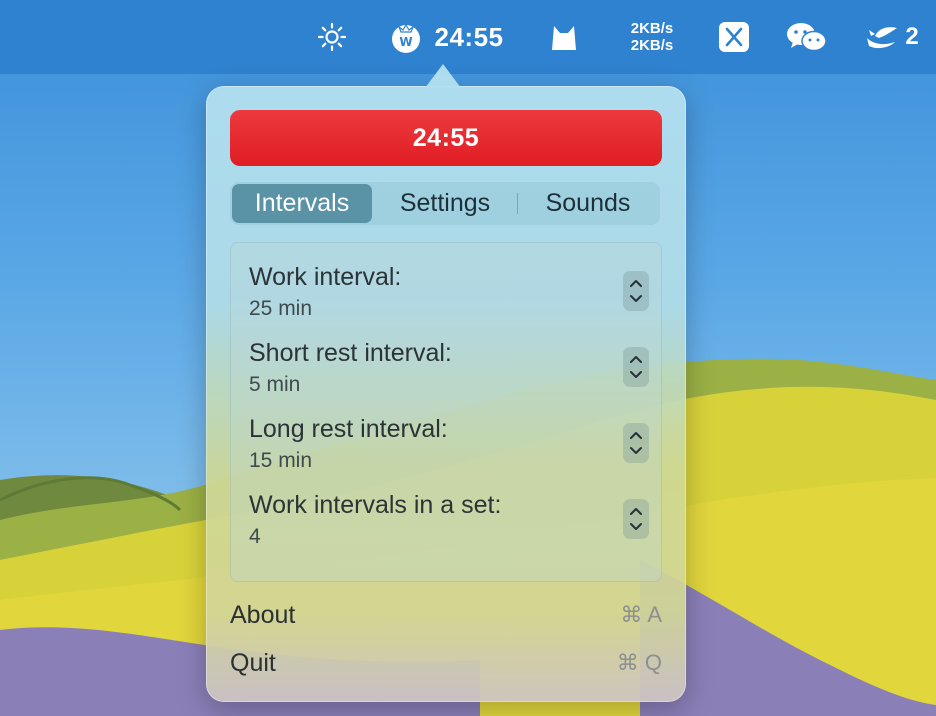 This screenshot has height=716, width=936. I want to click on timer-start-pause-button: 24:55, so click(446, 138).